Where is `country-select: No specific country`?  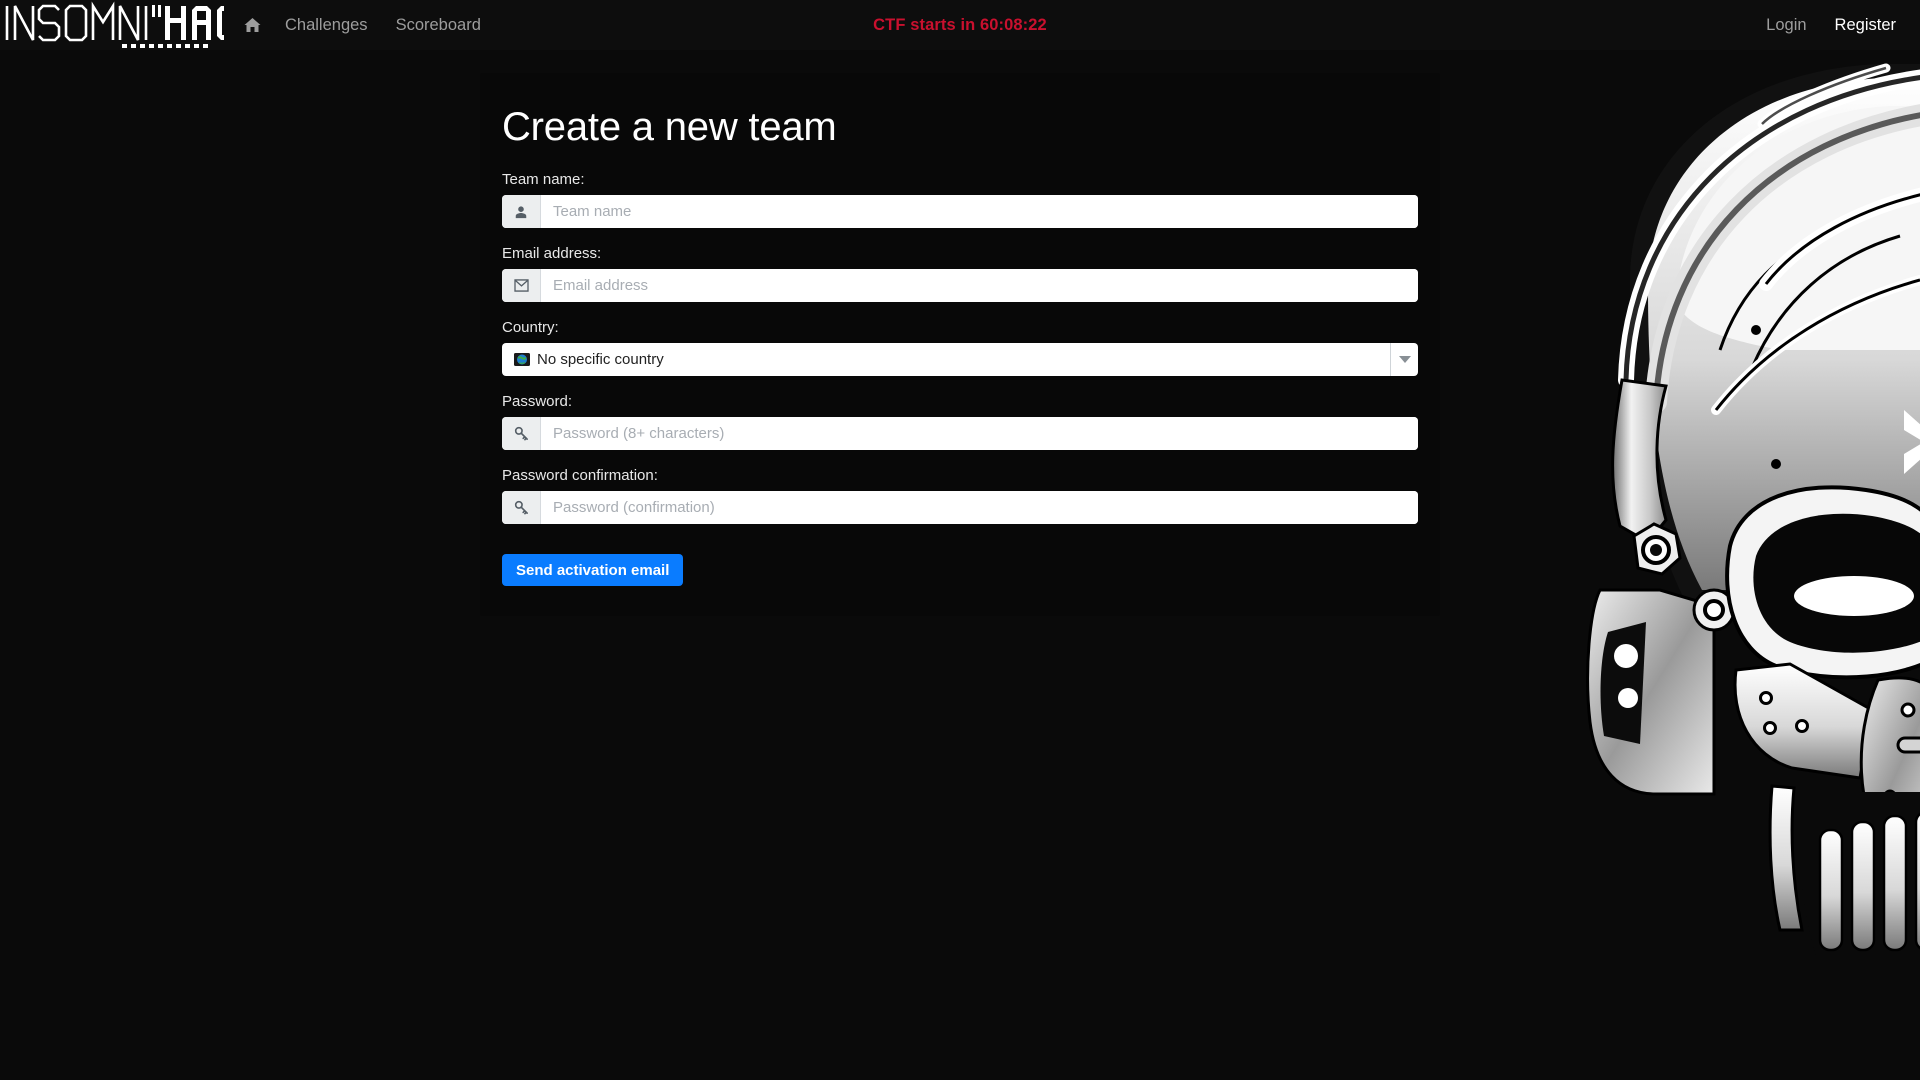 country-select: No specific country is located at coordinates (960, 359).